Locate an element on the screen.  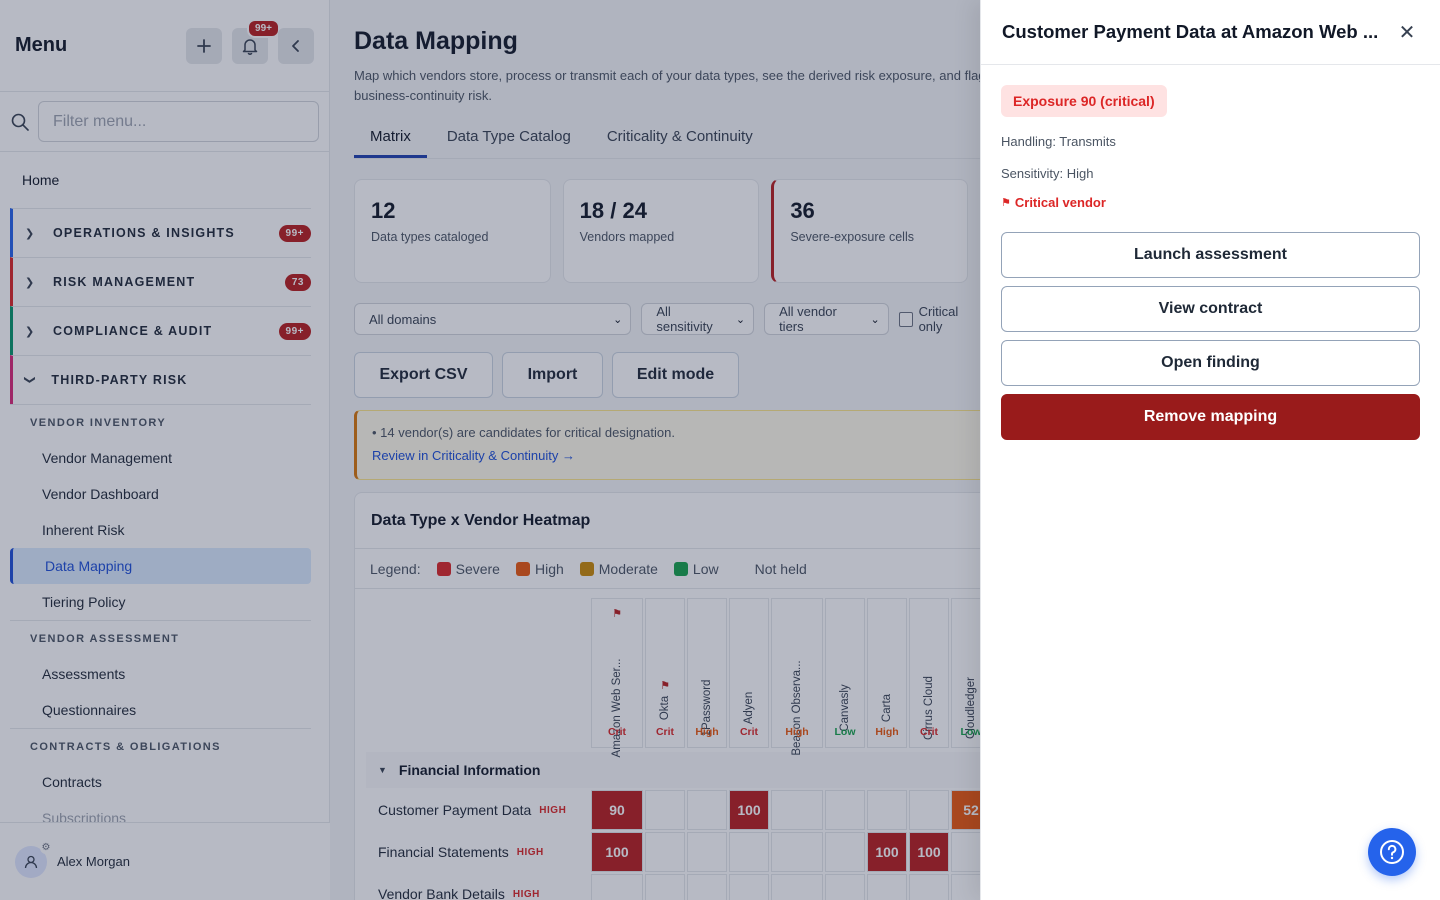
critical-vendor-label: ⚑ Critical vendor is located at coordinates (1210, 202).